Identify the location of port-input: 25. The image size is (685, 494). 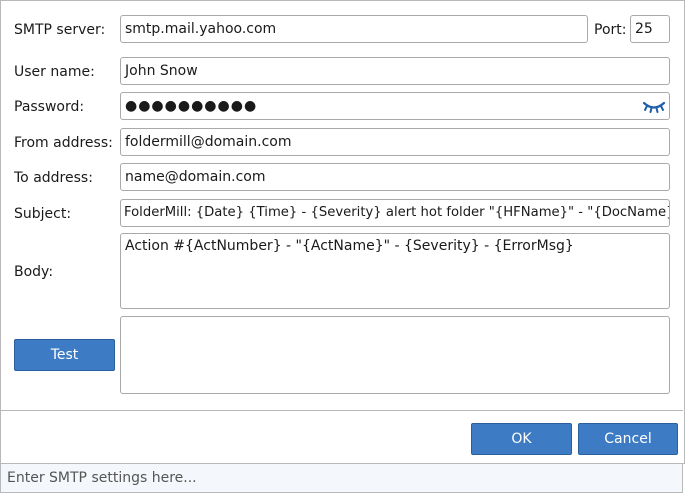
(650, 29).